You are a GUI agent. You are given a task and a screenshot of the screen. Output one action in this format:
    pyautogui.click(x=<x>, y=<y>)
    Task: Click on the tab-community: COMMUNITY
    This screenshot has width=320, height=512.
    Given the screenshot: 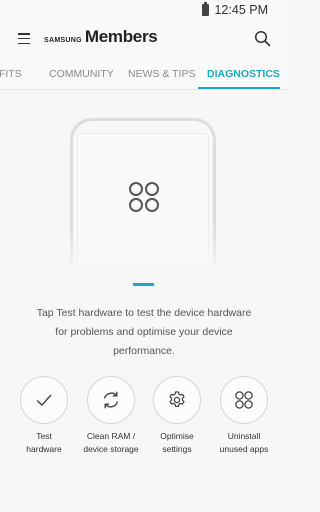 What is the action you would take?
    pyautogui.click(x=81, y=74)
    